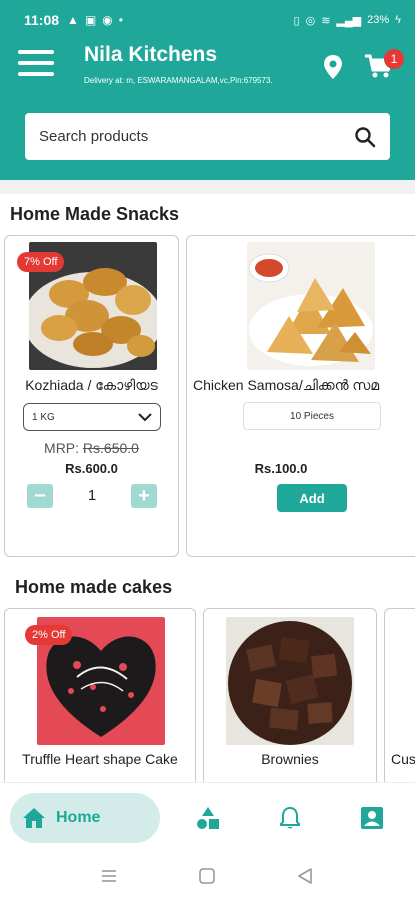 This screenshot has height=900, width=415. I want to click on variant-dropdown: 1 KG, so click(92, 417).